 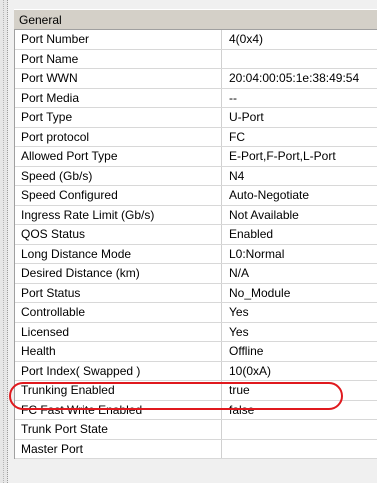 I want to click on property-name: Port WWN, so click(x=118, y=78).